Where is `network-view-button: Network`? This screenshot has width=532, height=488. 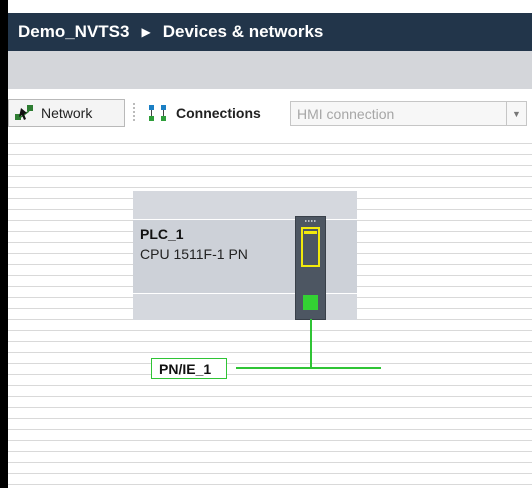
network-view-button: Network is located at coordinates (66, 113).